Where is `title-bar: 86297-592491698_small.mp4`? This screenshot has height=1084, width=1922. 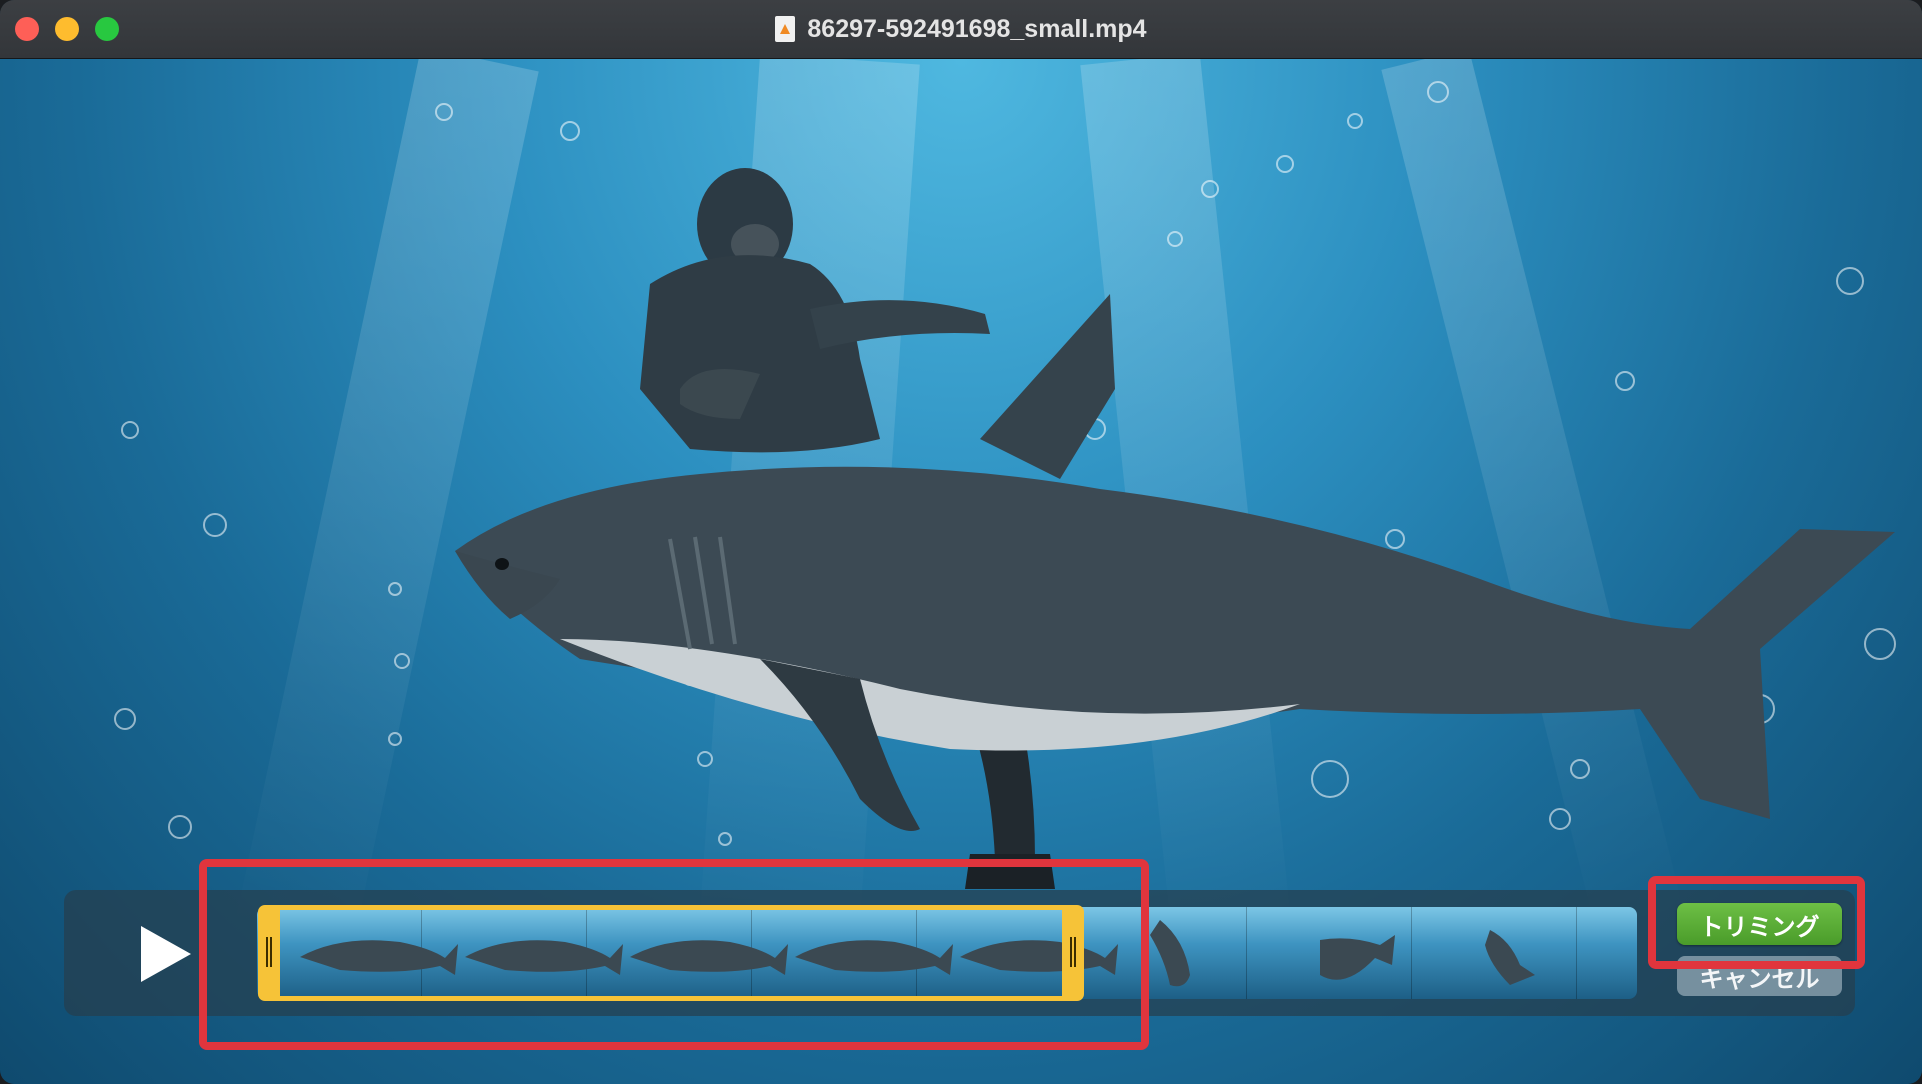
title-bar: 86297-592491698_small.mp4 is located at coordinates (961, 29).